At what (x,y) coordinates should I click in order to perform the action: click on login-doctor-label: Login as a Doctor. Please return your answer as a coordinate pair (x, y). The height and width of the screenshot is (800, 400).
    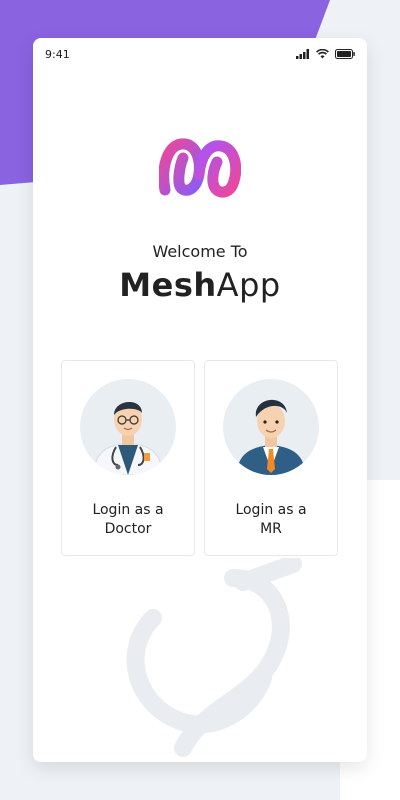
    Looking at the image, I should click on (128, 520).